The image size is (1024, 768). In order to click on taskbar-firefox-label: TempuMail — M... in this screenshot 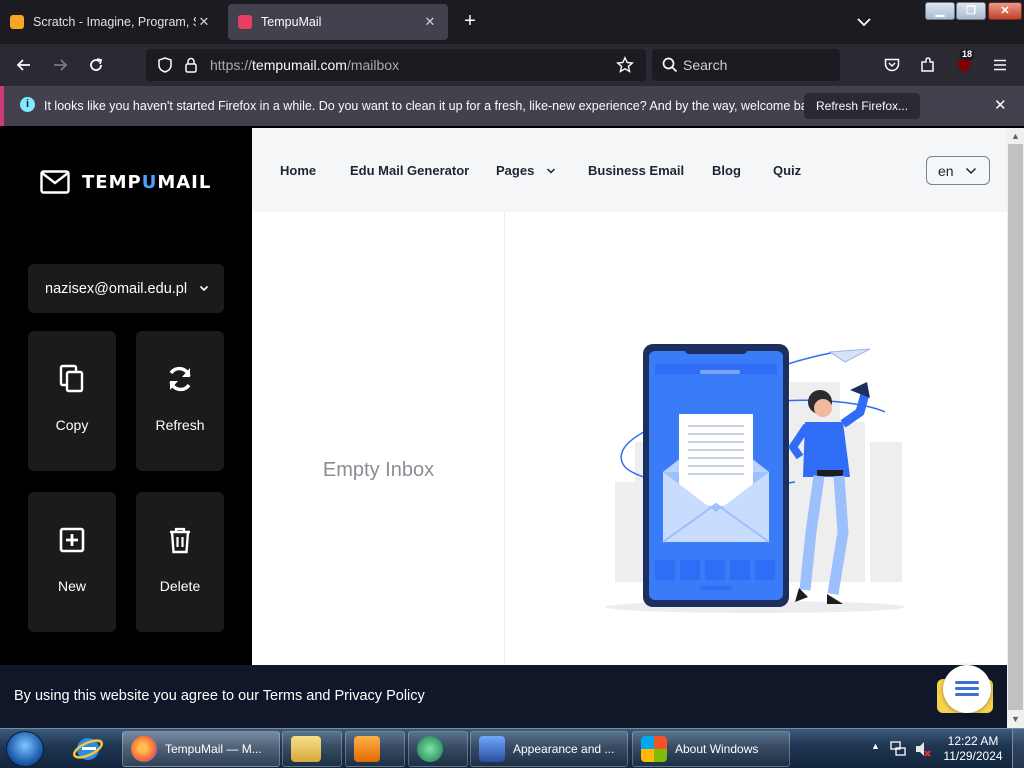, I will do `click(213, 749)`.